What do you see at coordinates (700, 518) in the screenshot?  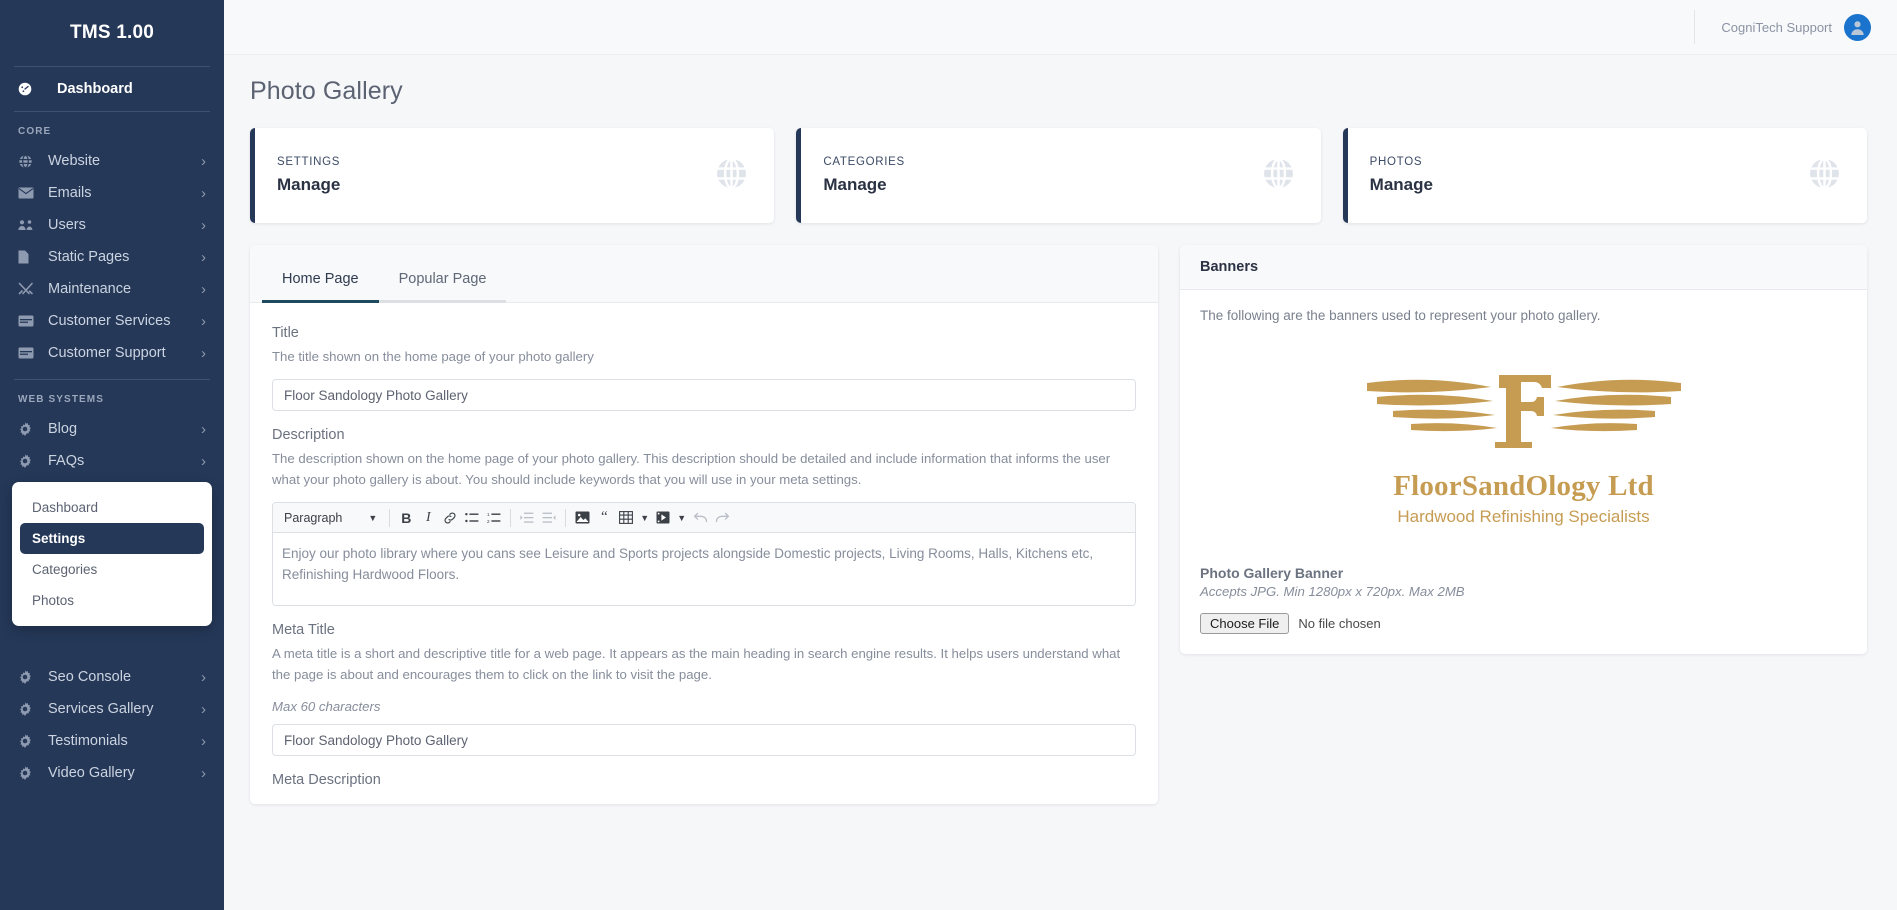 I see `undo-icon` at bounding box center [700, 518].